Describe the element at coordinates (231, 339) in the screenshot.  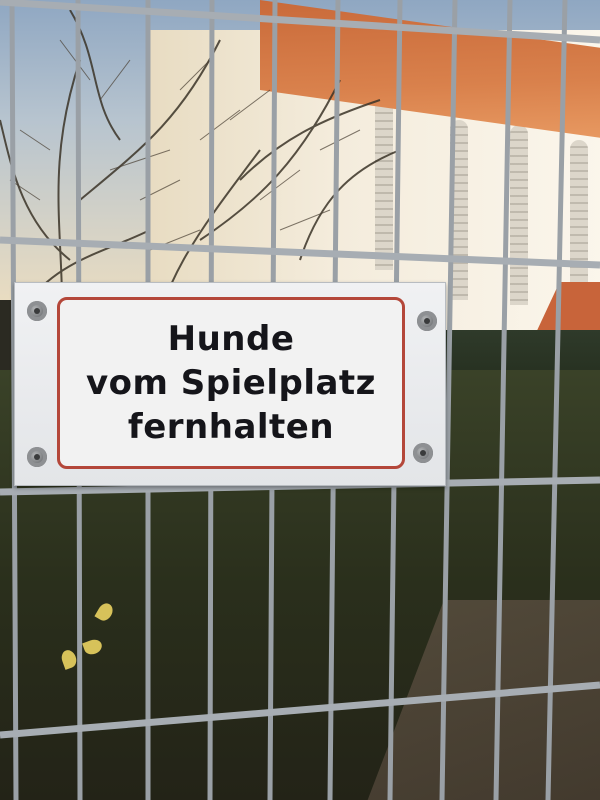
I see `sign-line-1: Hunde` at that location.